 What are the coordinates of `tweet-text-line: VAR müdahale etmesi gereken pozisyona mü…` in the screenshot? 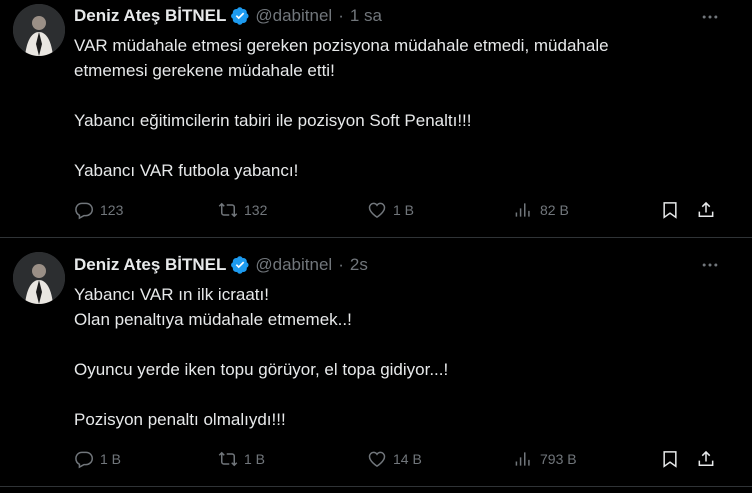 It's located at (341, 45).